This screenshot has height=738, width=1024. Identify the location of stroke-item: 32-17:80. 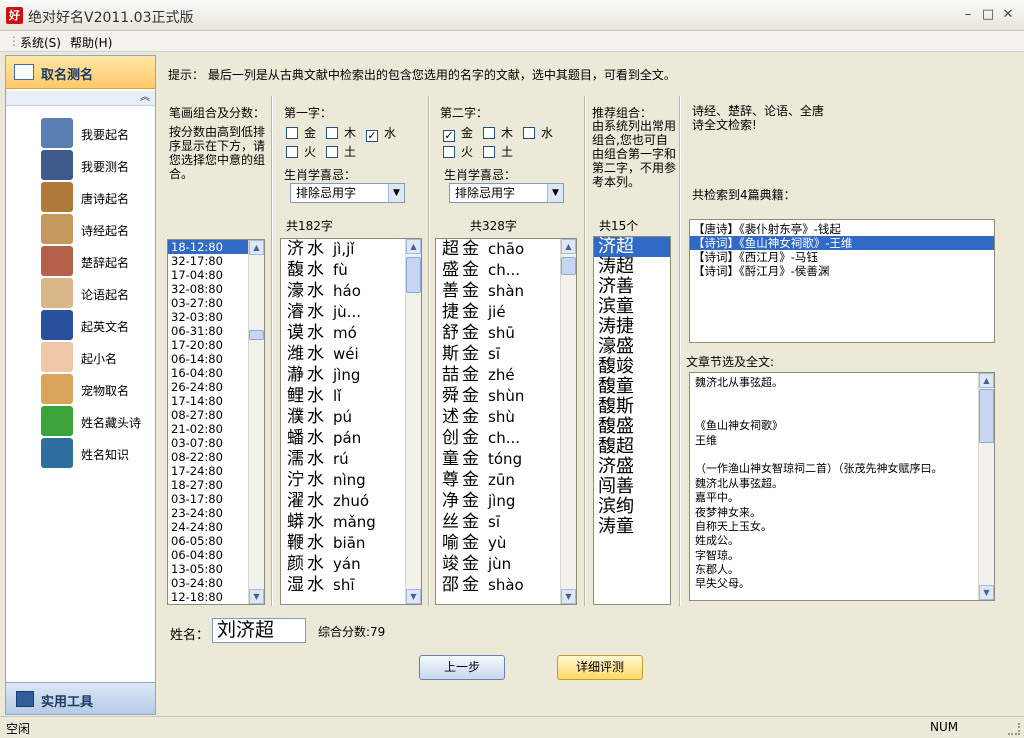
(208, 261).